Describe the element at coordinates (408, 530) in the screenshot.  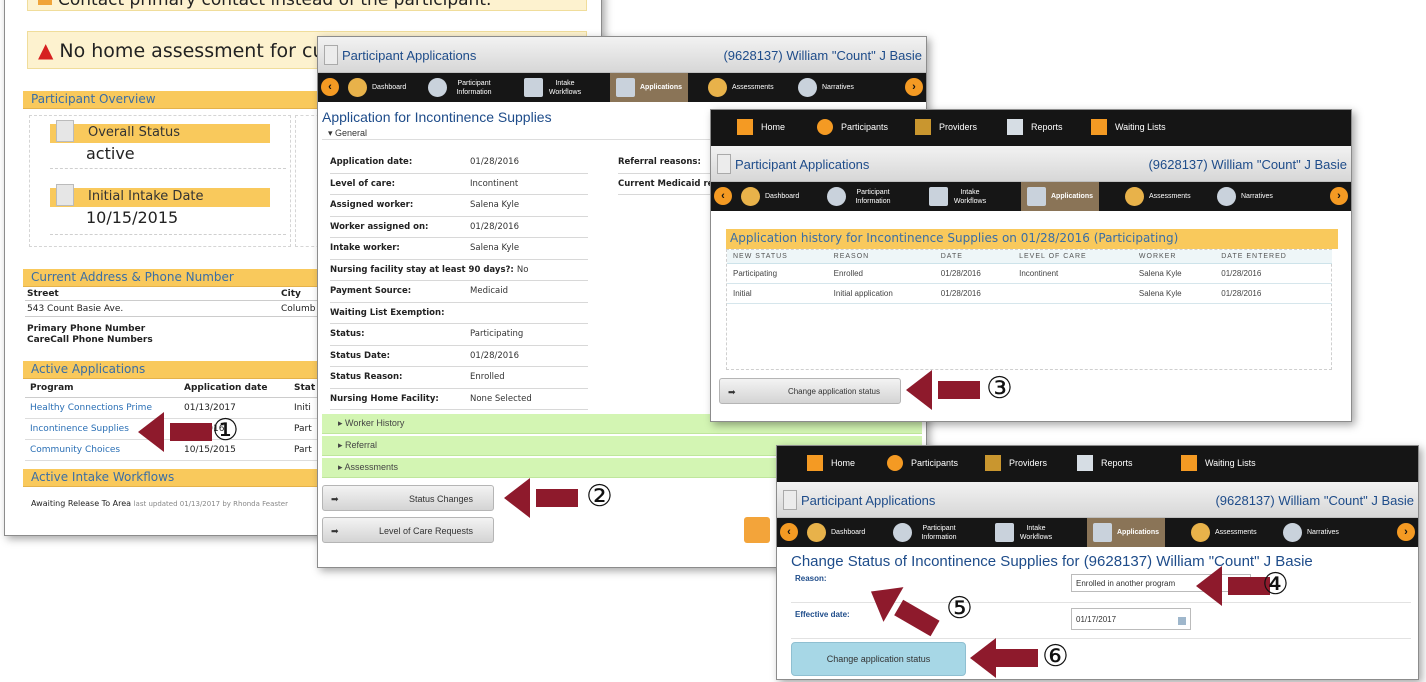
I see `level-of-care-requests-button: ➡ Level of Care Requests` at that location.